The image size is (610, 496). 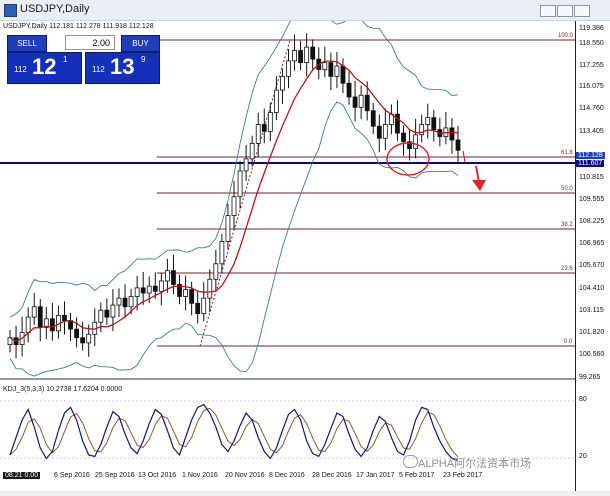 I want to click on fib-label-0: 0.0, so click(x=568, y=342).